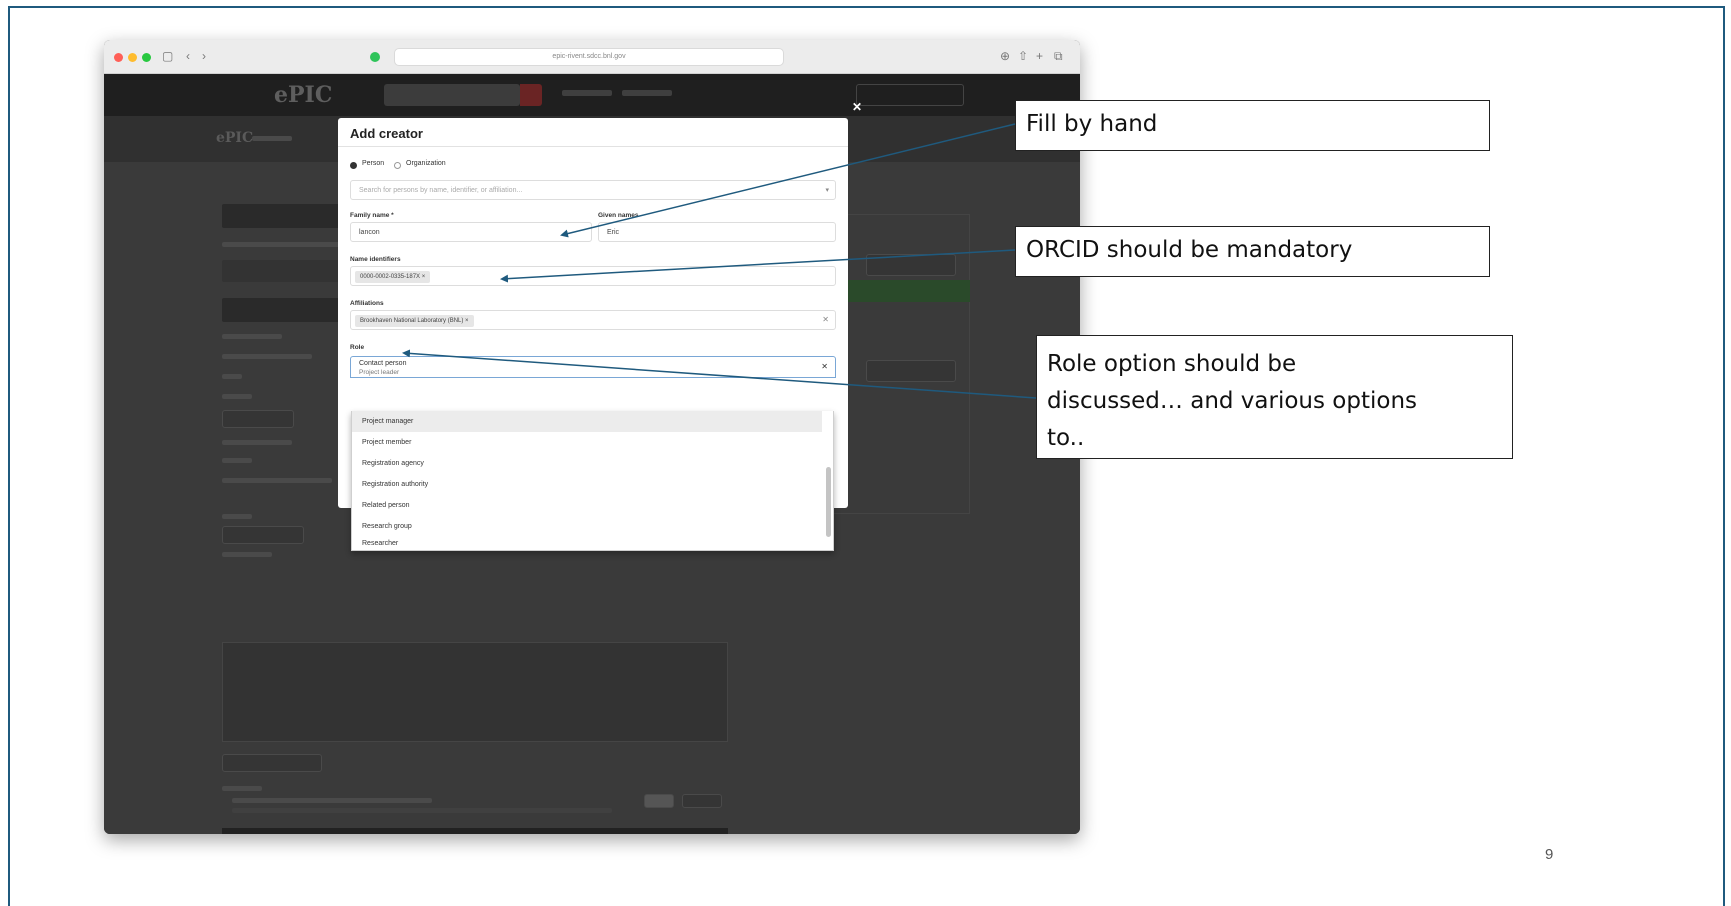 The height and width of the screenshot is (906, 1731). I want to click on role-label: Role, so click(357, 347).